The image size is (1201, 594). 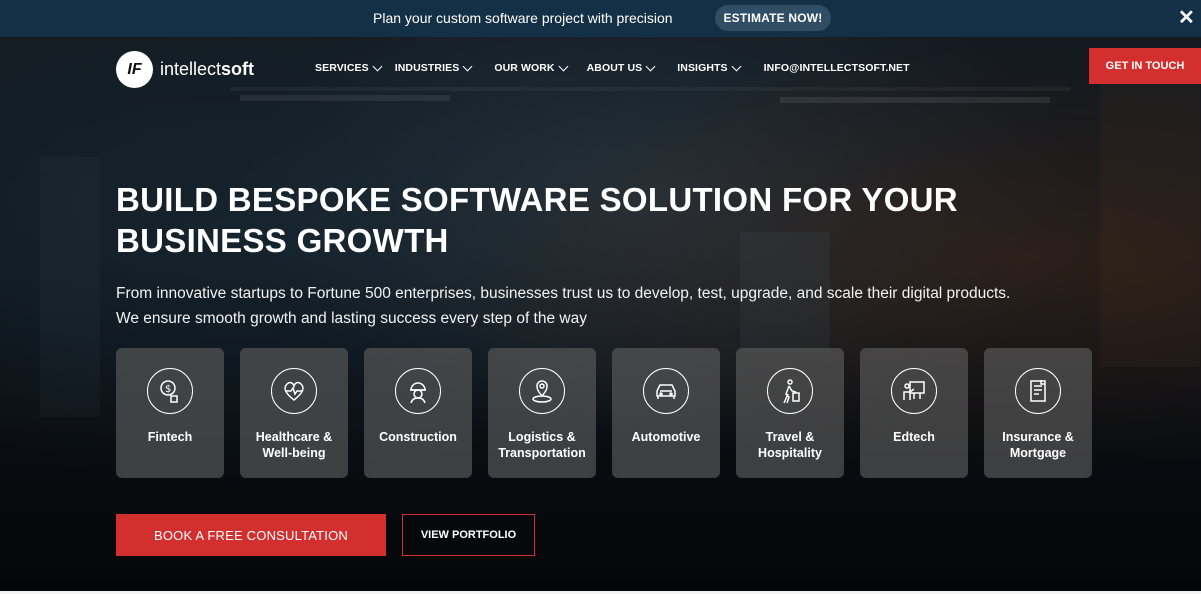 I want to click on industry-card-insurance: Insurance & Mortgage, so click(x=1038, y=413).